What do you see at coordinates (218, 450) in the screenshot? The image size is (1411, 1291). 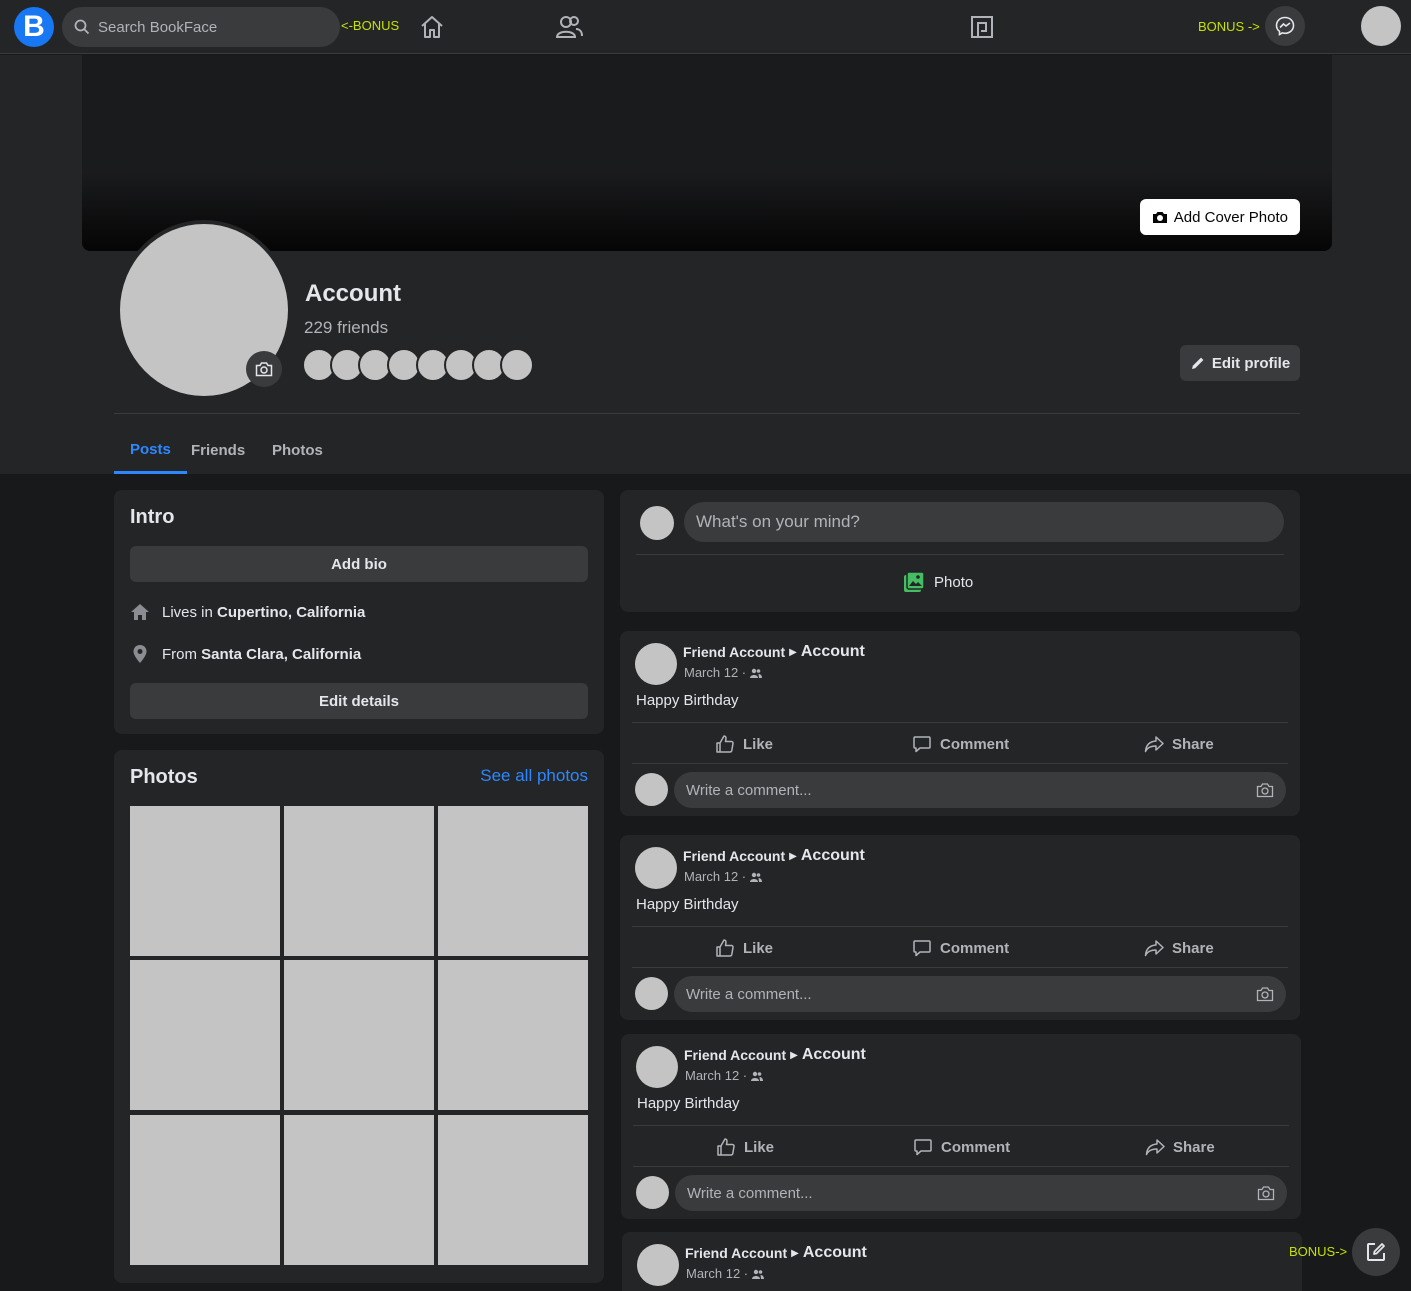 I see `tab-friends: Friends` at bounding box center [218, 450].